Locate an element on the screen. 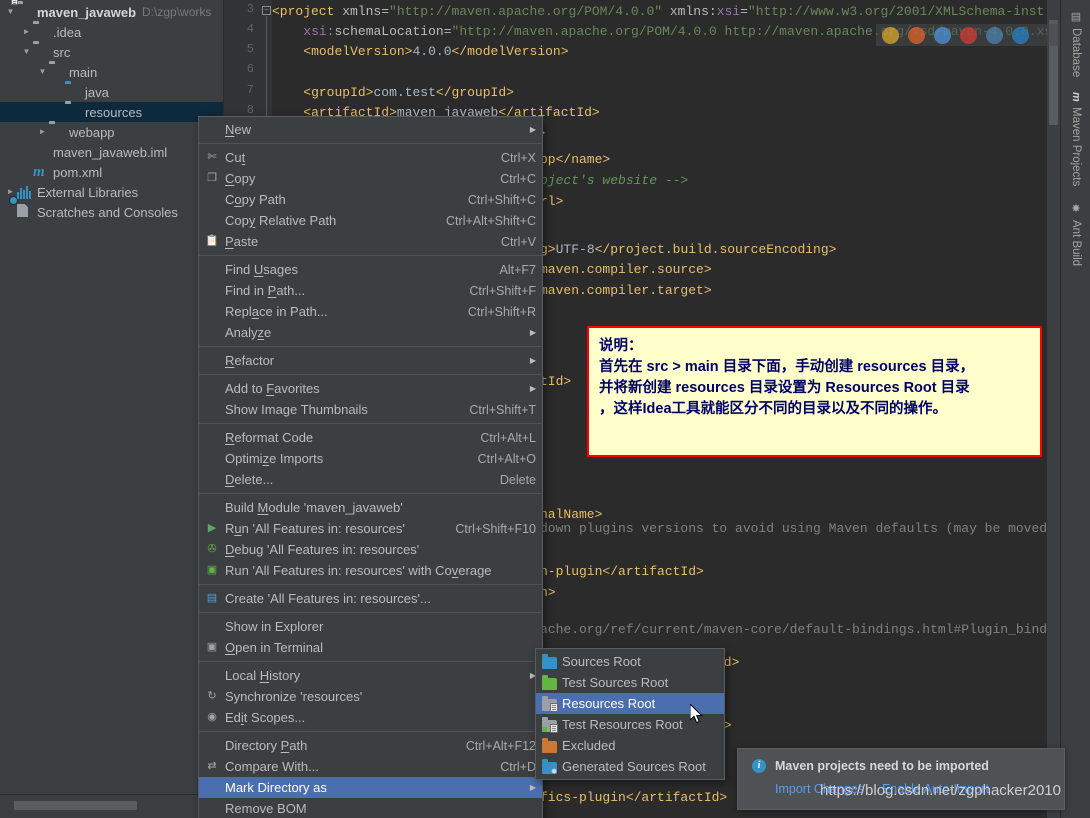  submenu-item-excluded: Excluded is located at coordinates (630, 745).